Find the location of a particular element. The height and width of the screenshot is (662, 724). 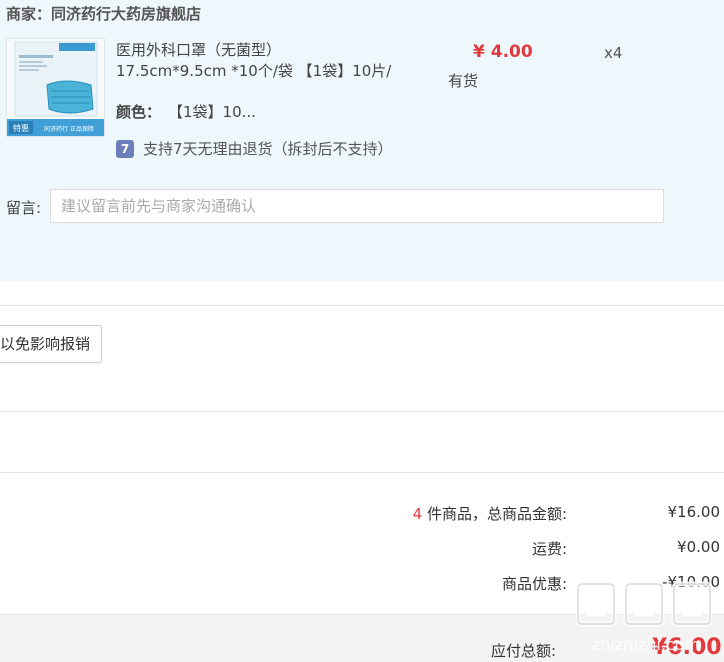

remark-input is located at coordinates (357, 206).